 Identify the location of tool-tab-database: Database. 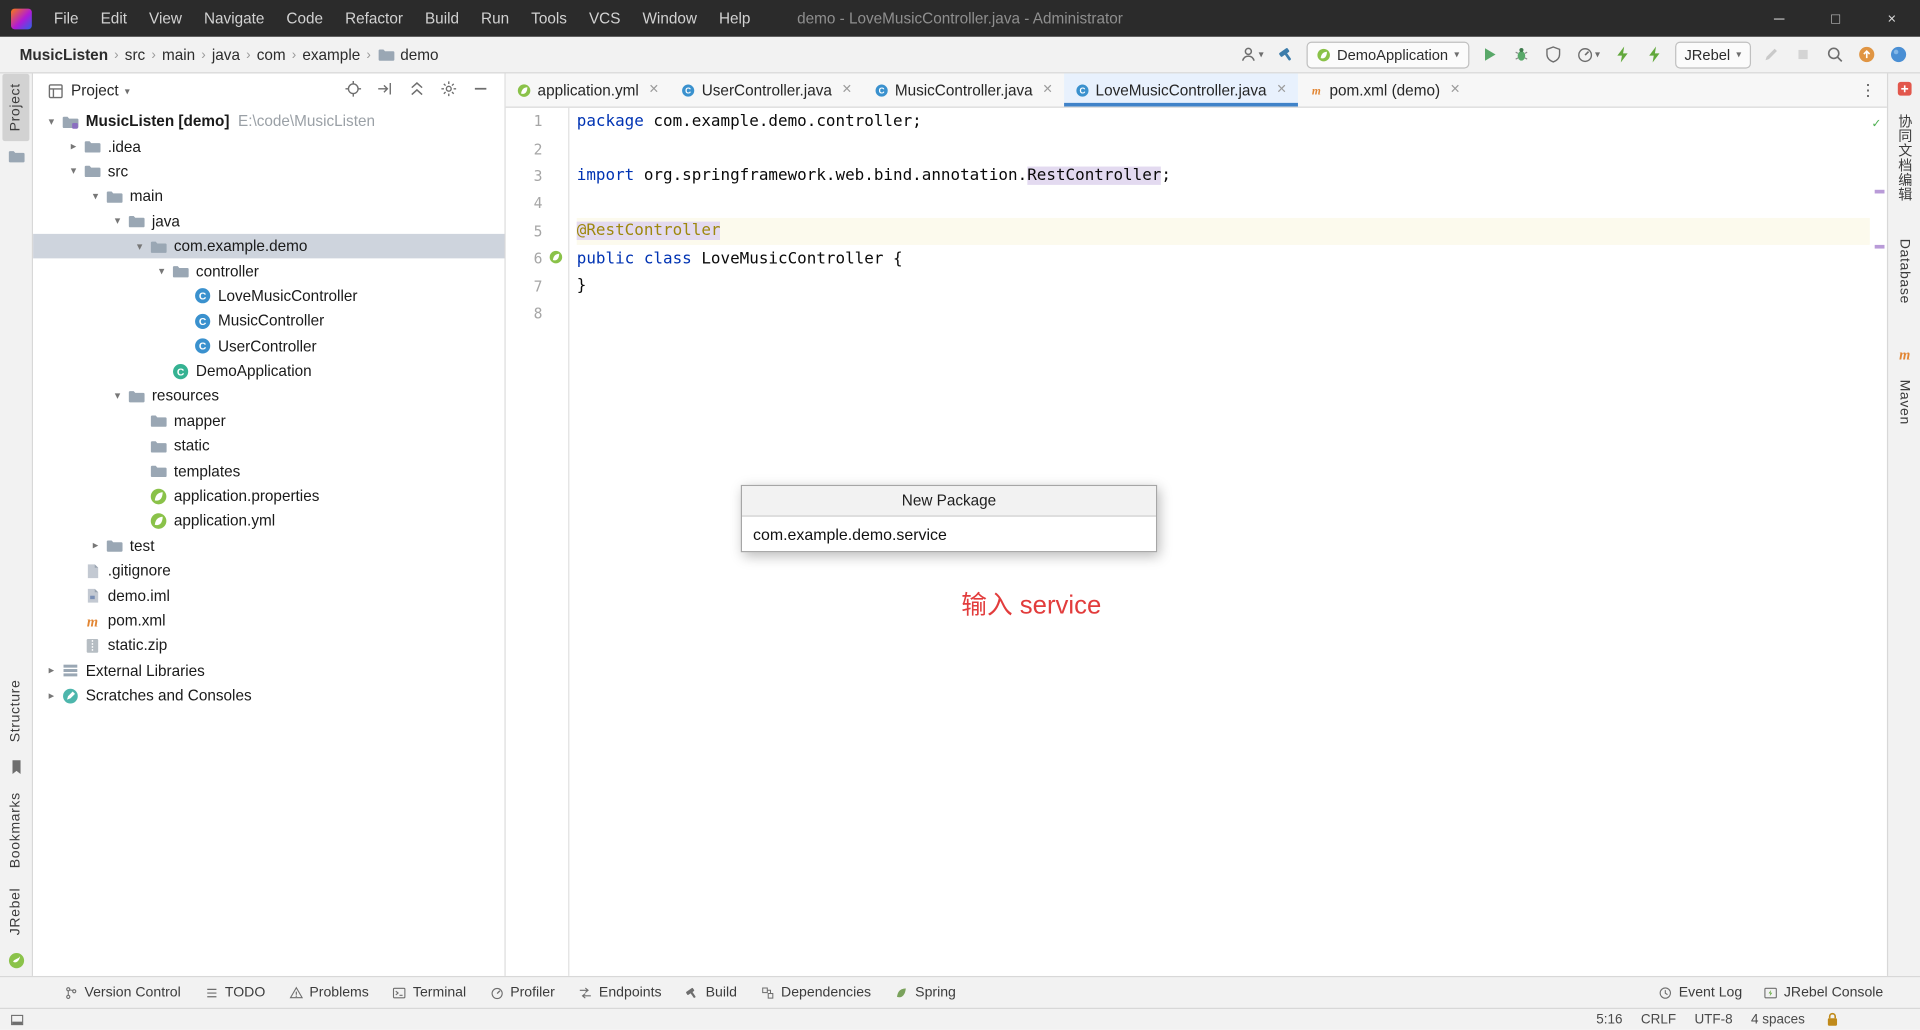
(1904, 271).